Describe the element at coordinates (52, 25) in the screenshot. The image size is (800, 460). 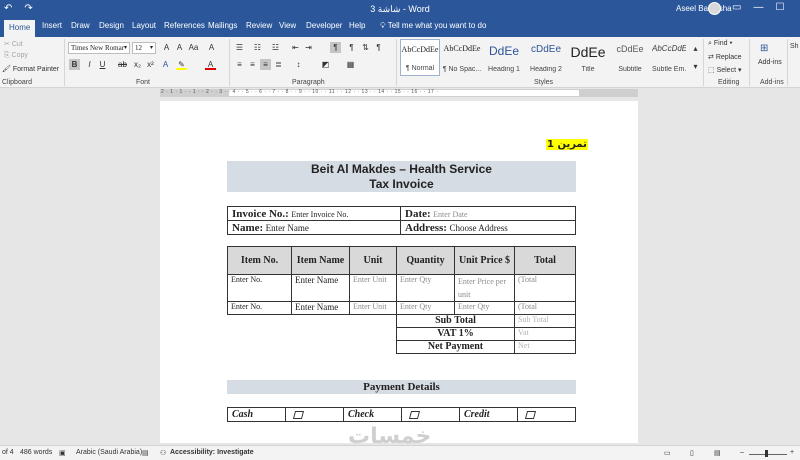
I see `tab-insert: Insert` at that location.